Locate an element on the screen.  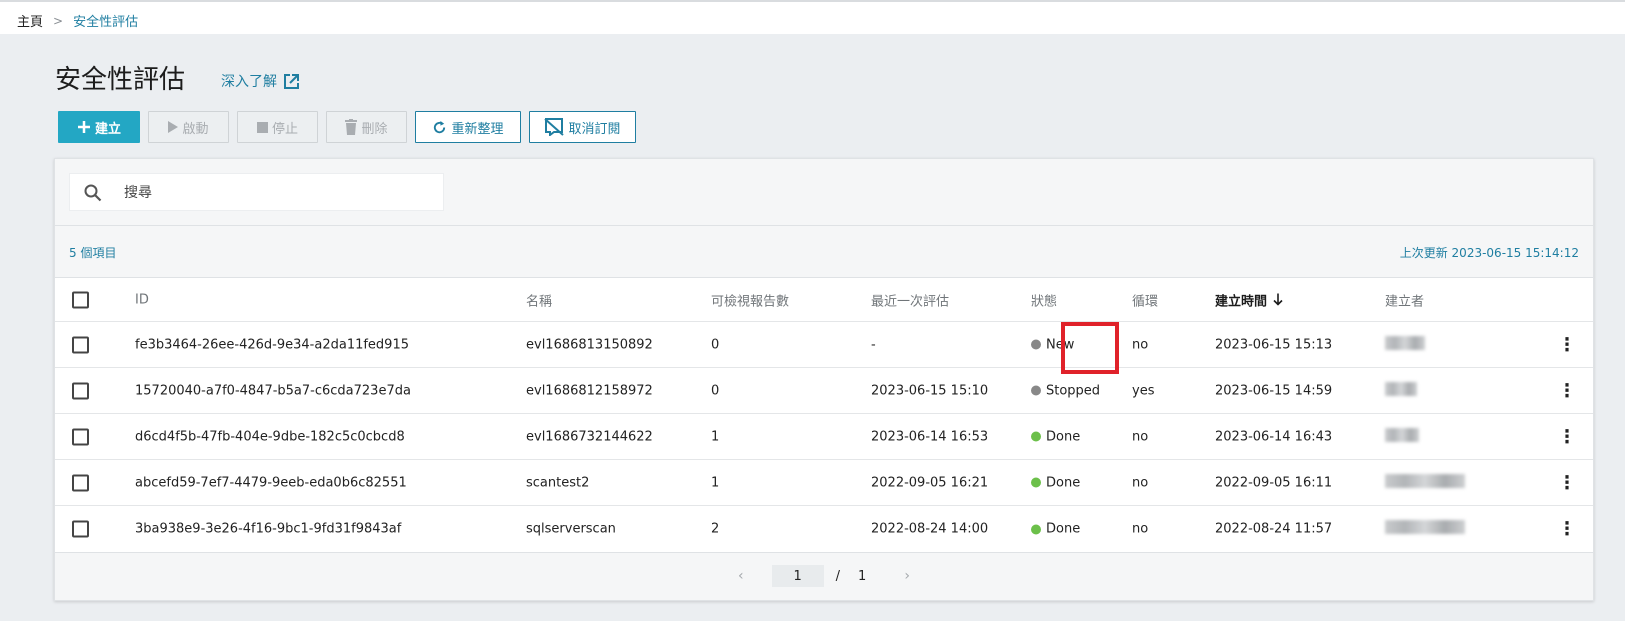
cell-status: Stopped is located at coordinates (1065, 390).